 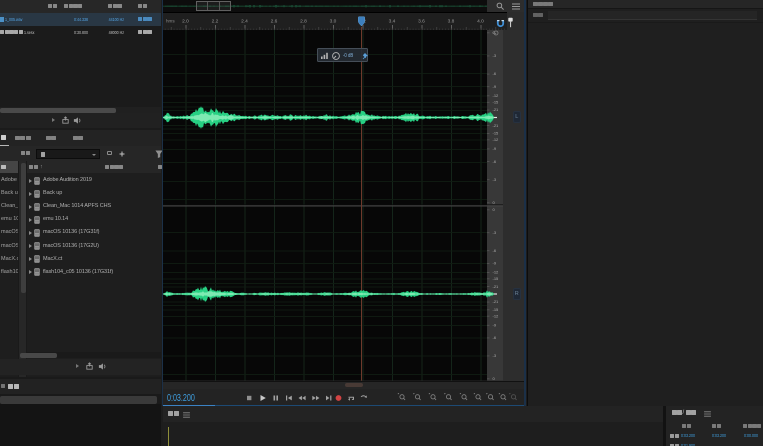 I want to click on svg-text: 2.4, so click(x=244, y=22).